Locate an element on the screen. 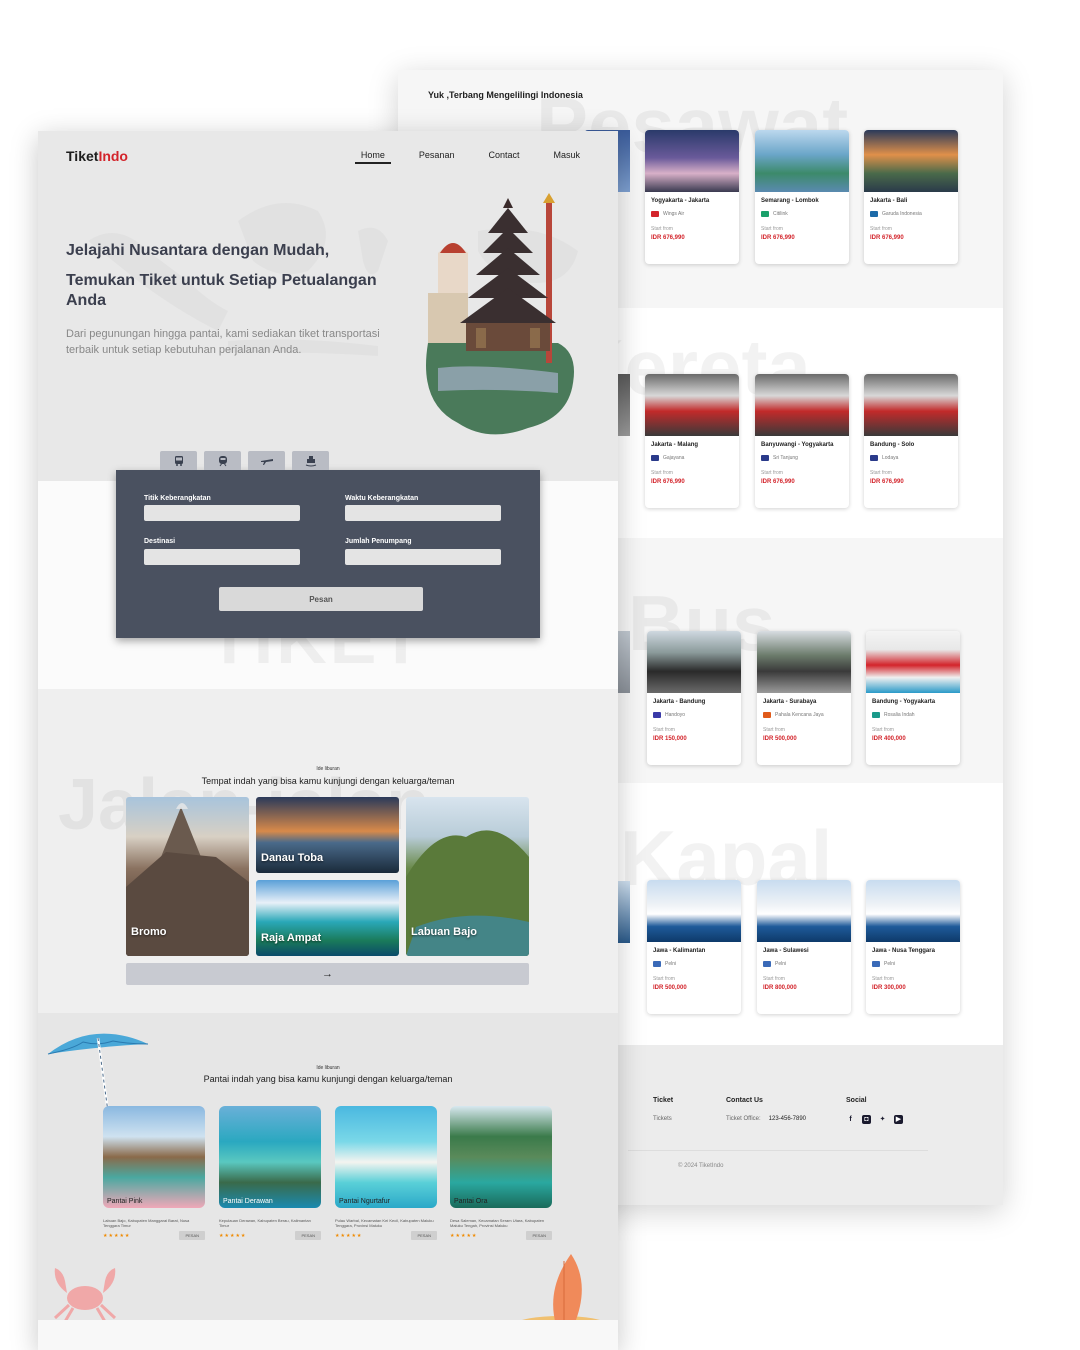 This screenshot has height=1350, width=1080. footer-tickets-link: Tickets is located at coordinates (662, 1119).